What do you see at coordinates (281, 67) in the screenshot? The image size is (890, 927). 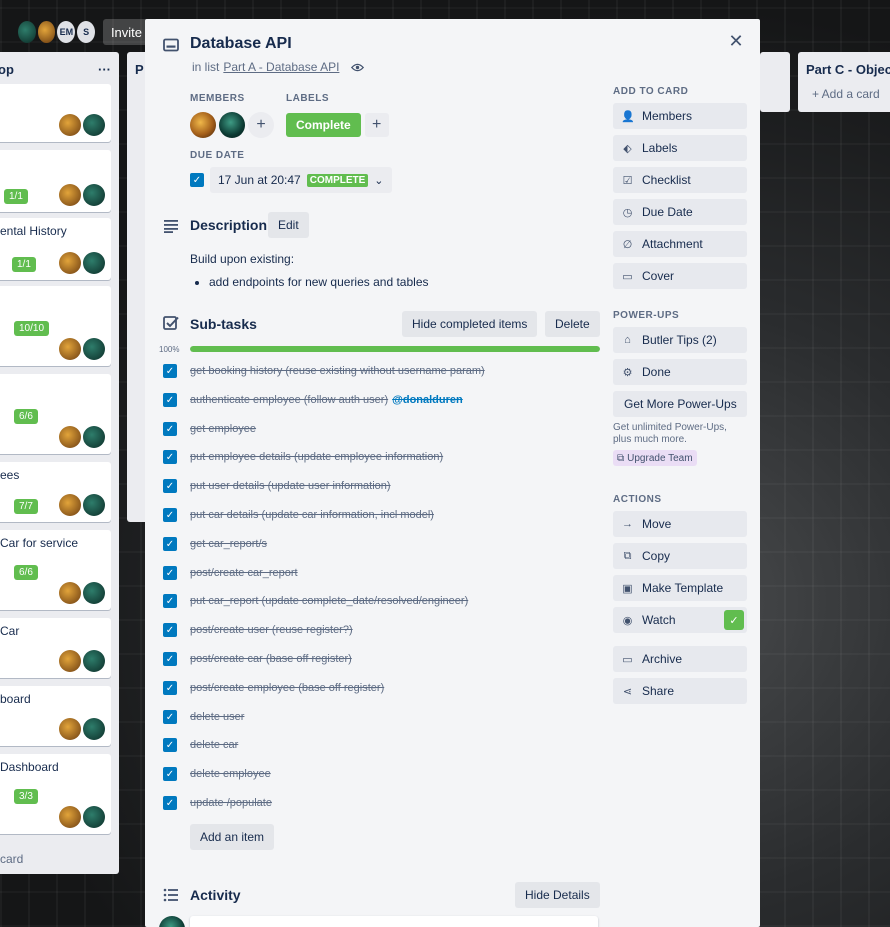 I see `list-link: Part A - Database API` at bounding box center [281, 67].